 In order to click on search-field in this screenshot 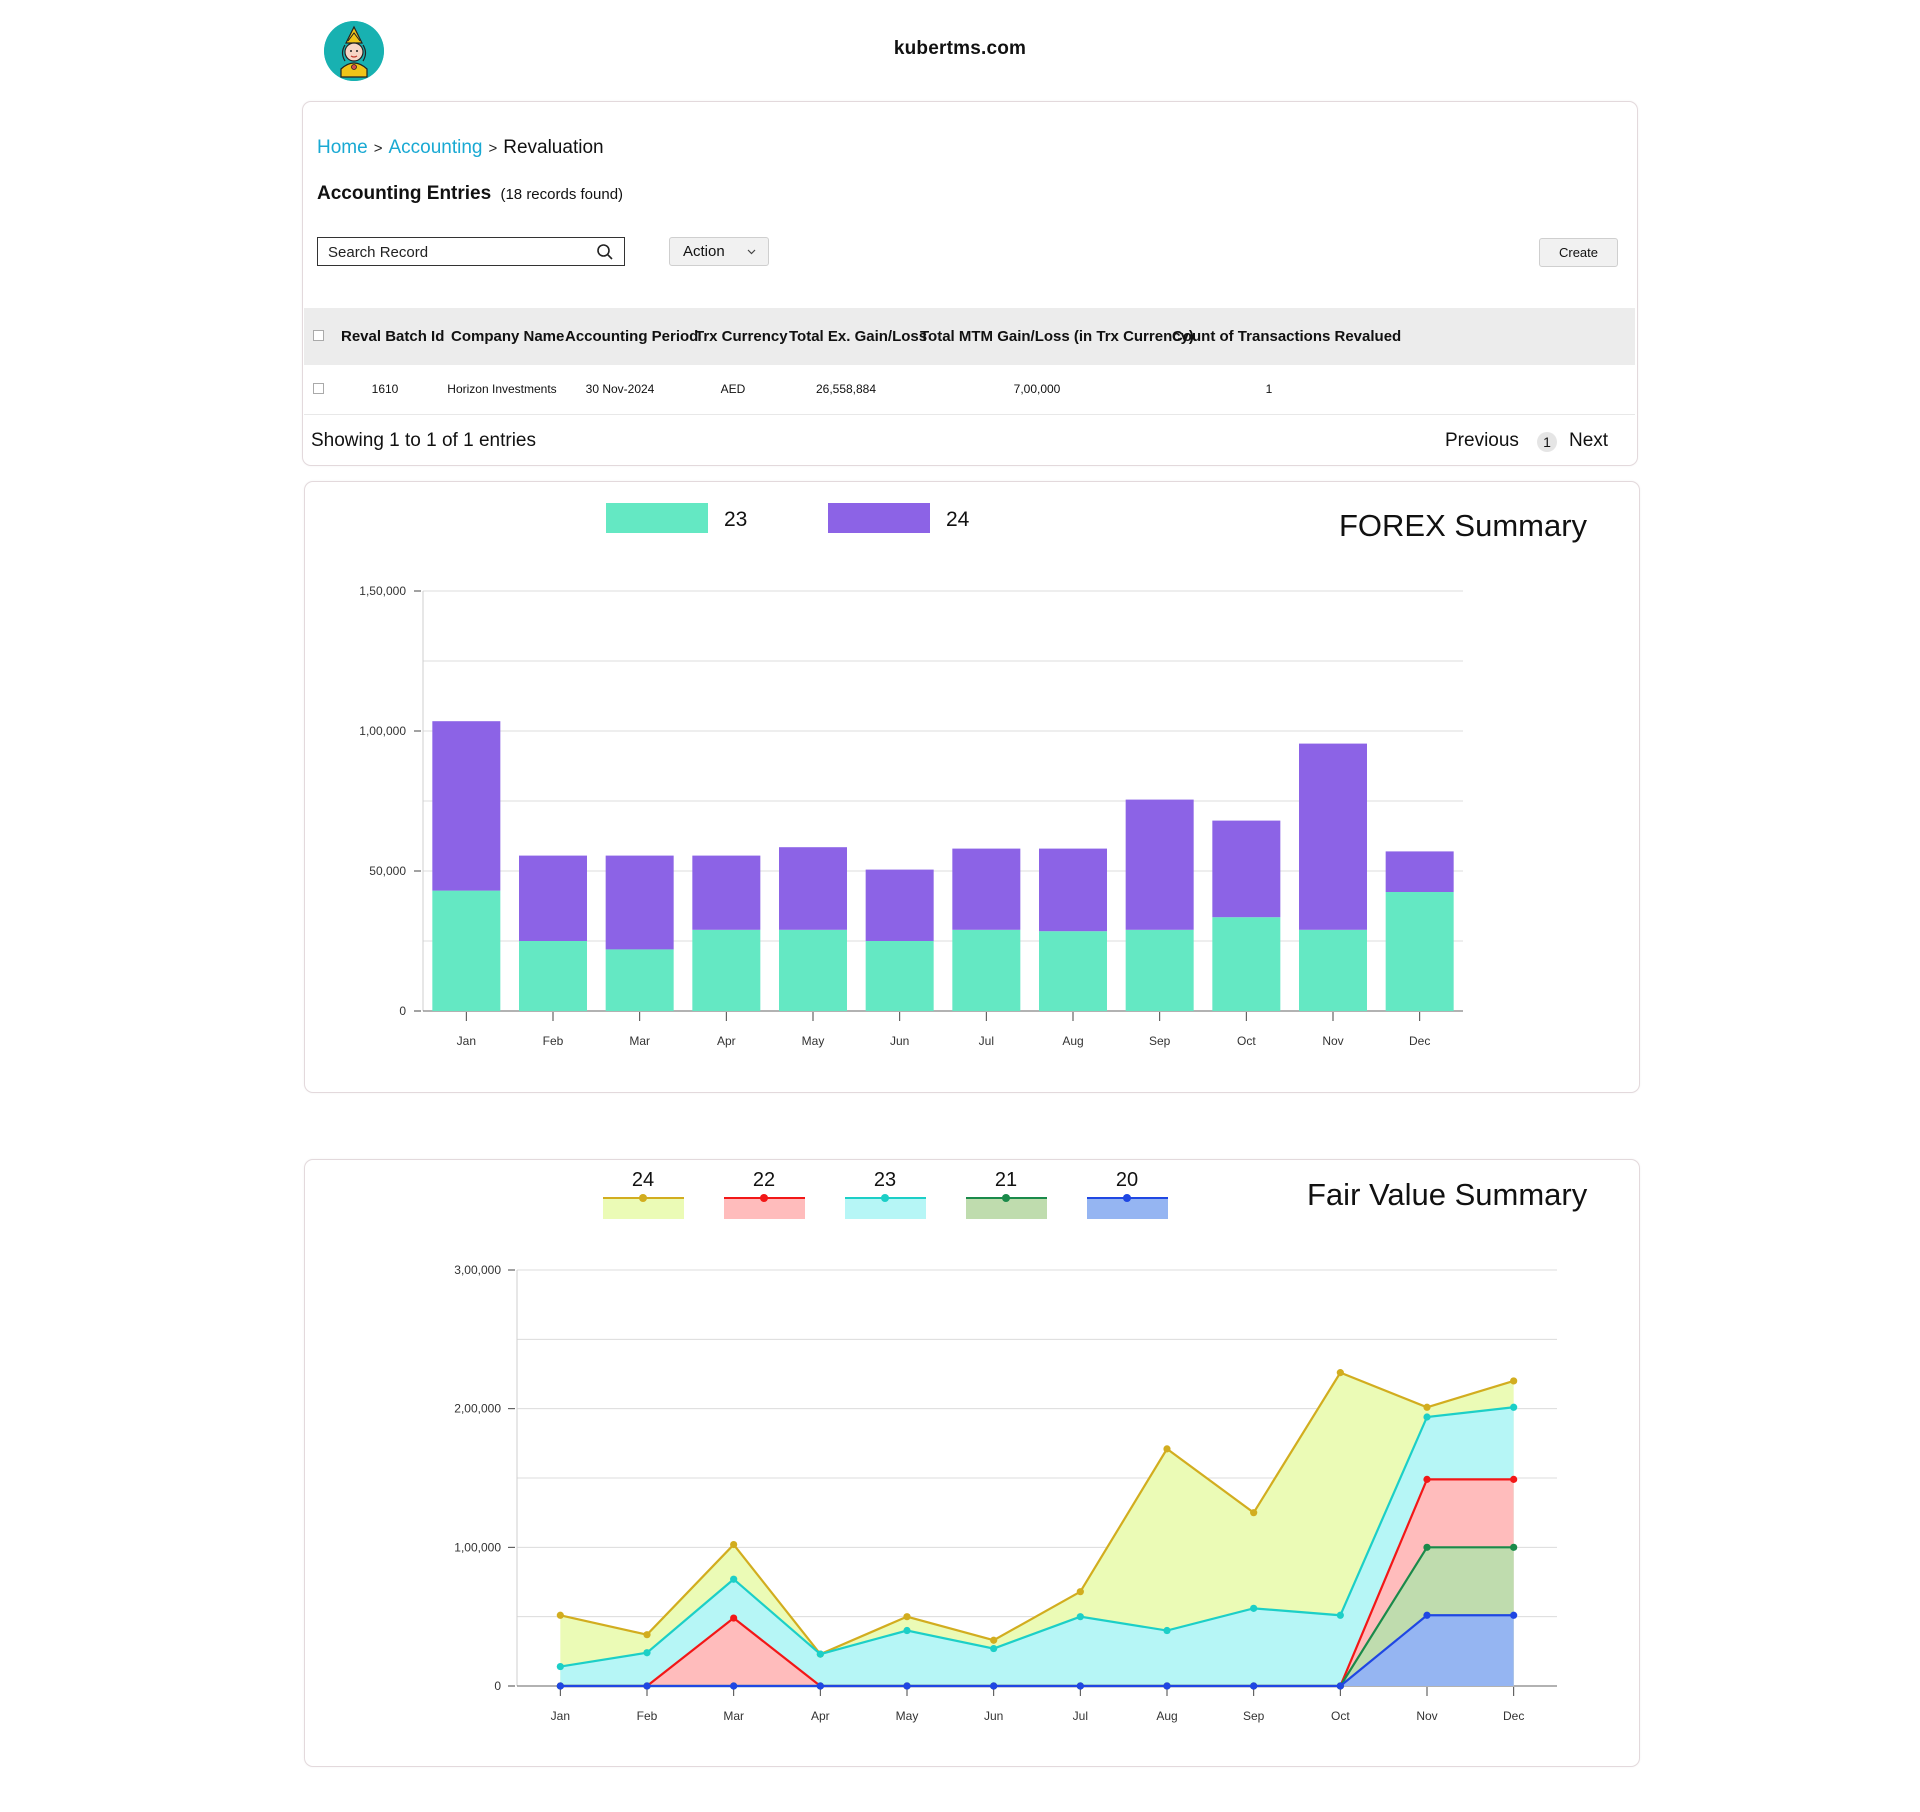, I will do `click(471, 251)`.